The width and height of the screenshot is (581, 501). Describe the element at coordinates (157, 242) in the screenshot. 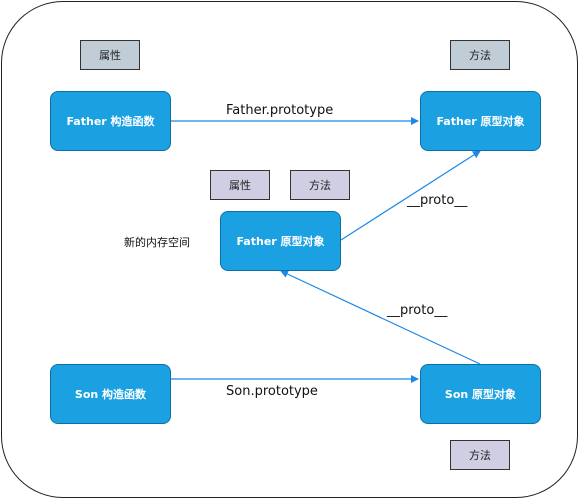

I see `new-memory-annotation: 新的内存空间` at that location.